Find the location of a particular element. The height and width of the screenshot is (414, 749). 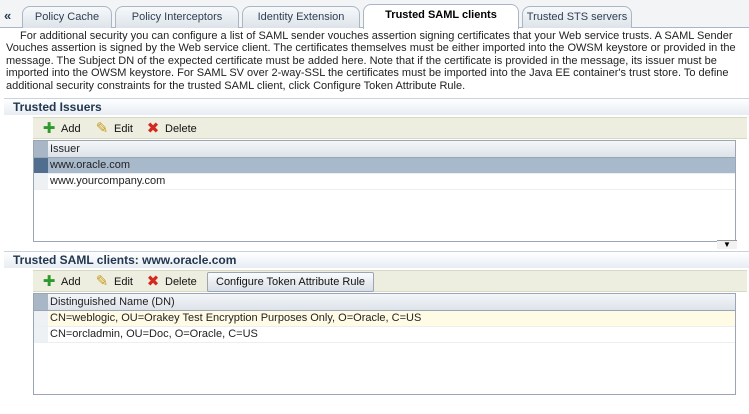

issuers-edit-label: Edit is located at coordinates (123, 129).